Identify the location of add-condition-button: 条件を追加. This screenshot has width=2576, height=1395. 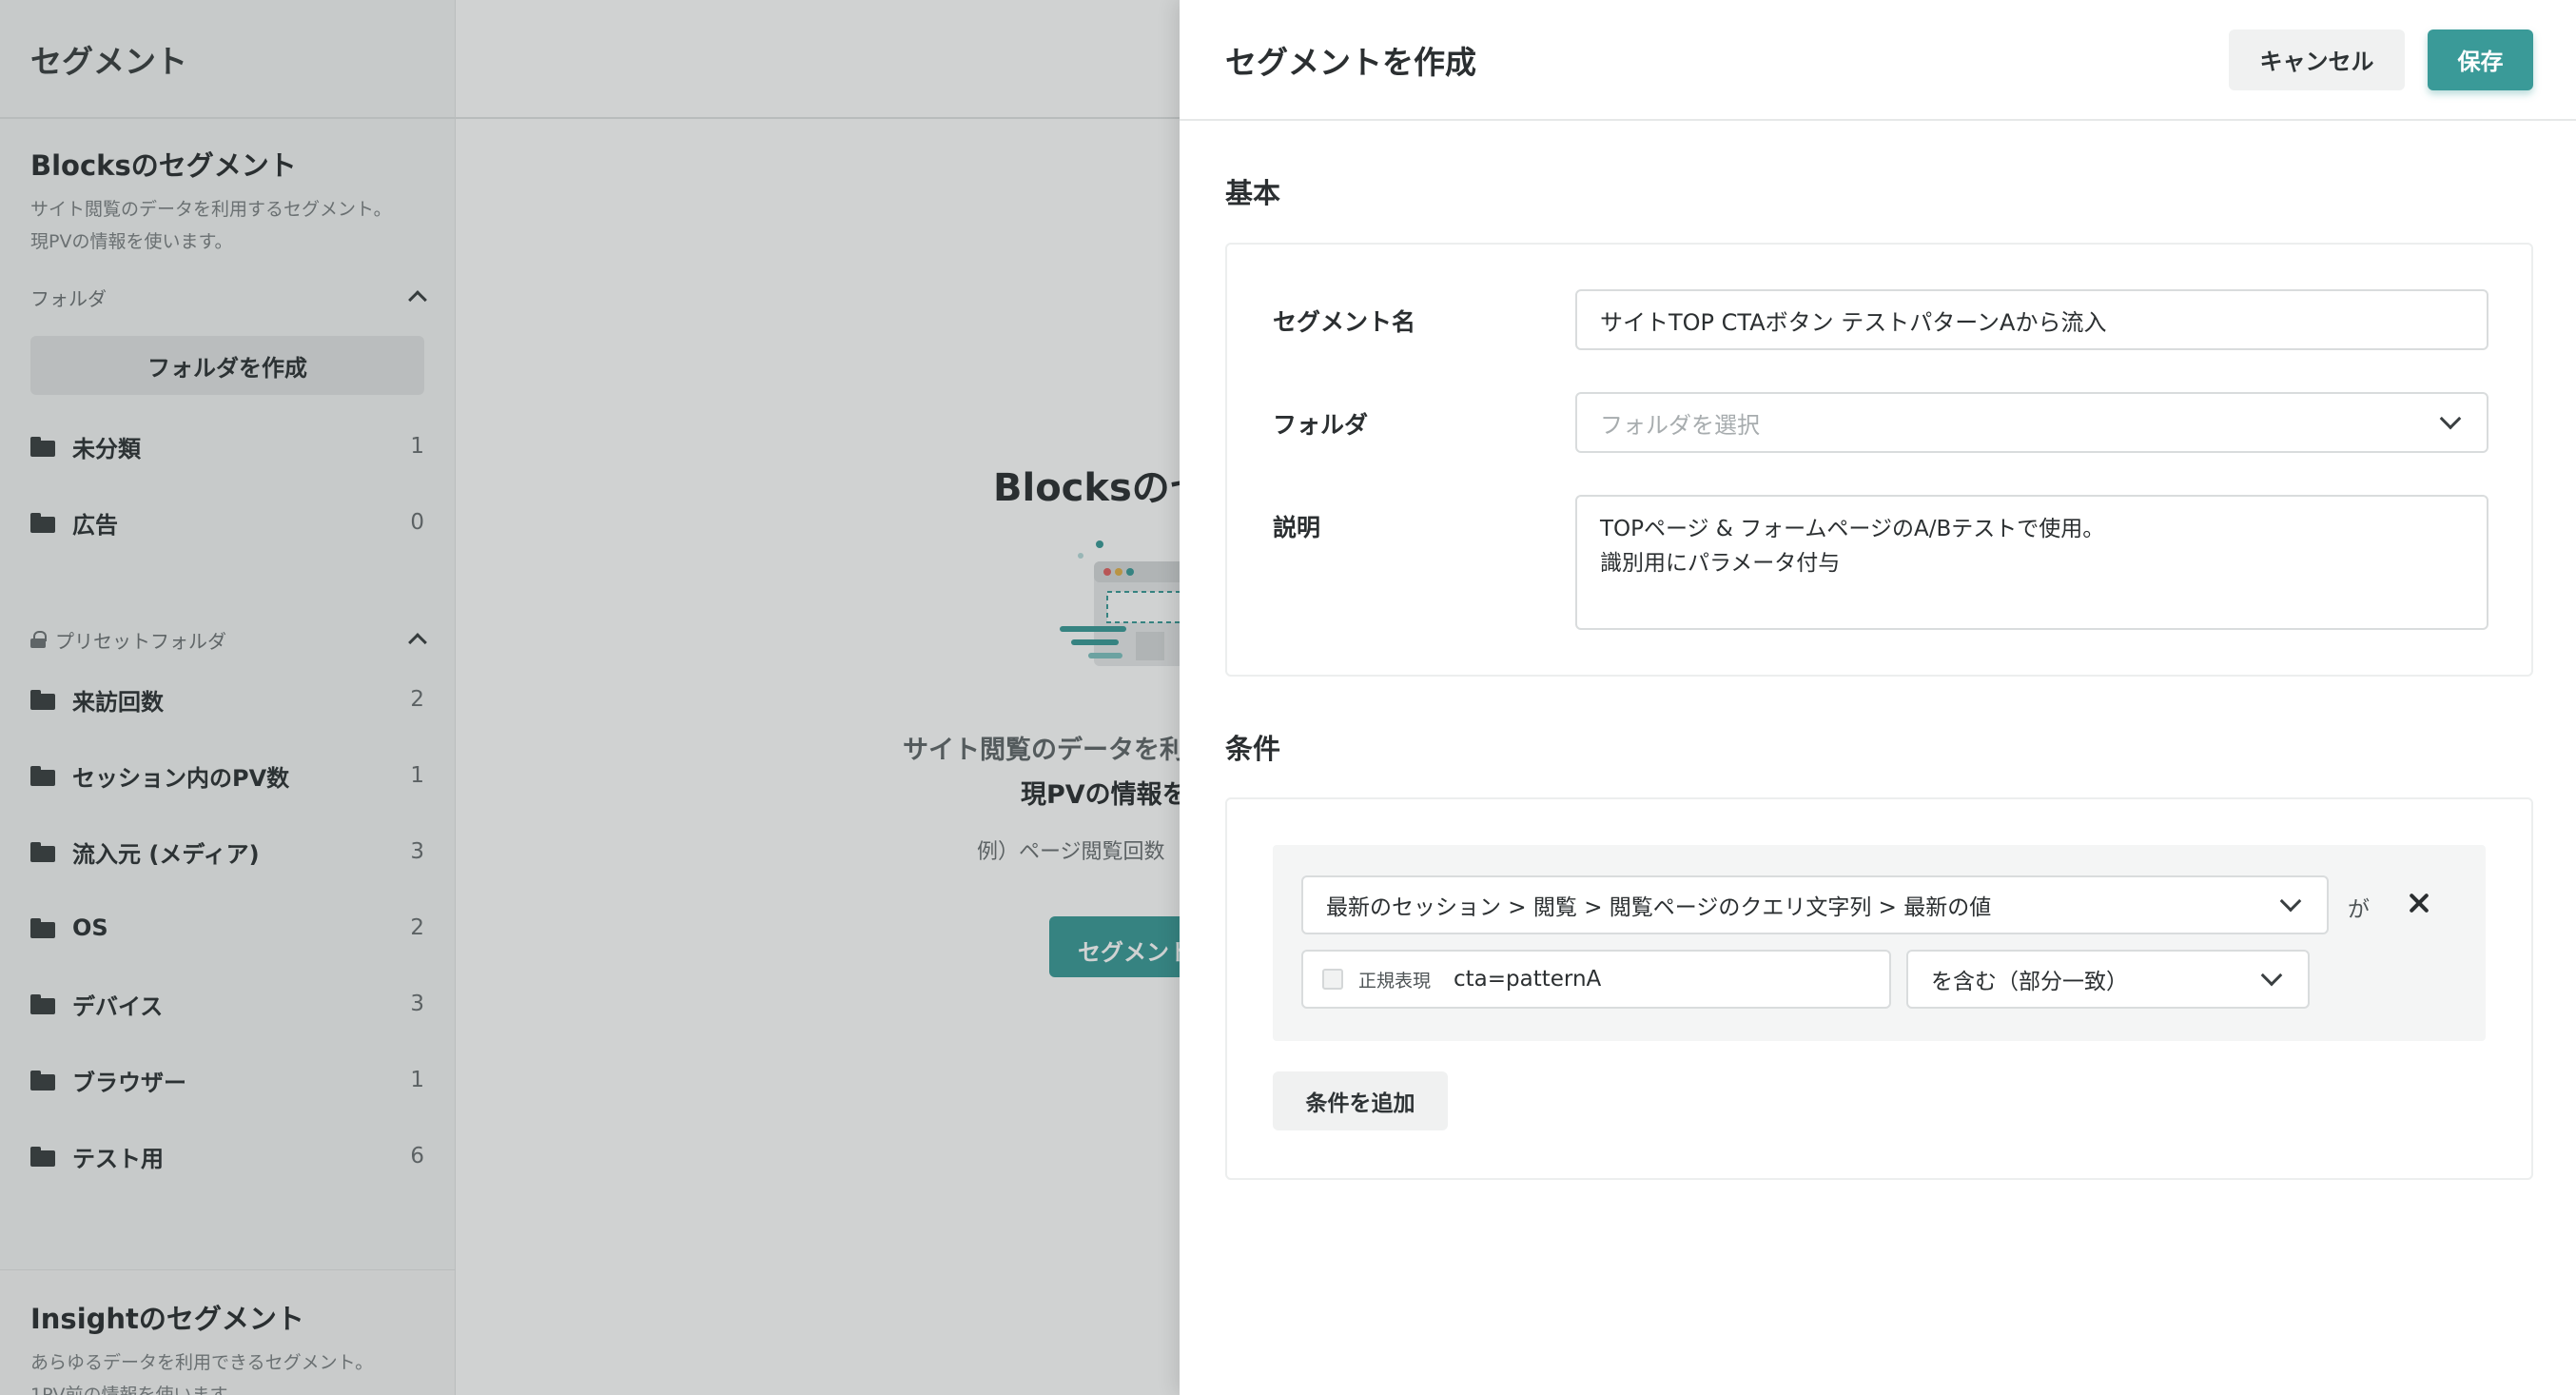
(1361, 1100).